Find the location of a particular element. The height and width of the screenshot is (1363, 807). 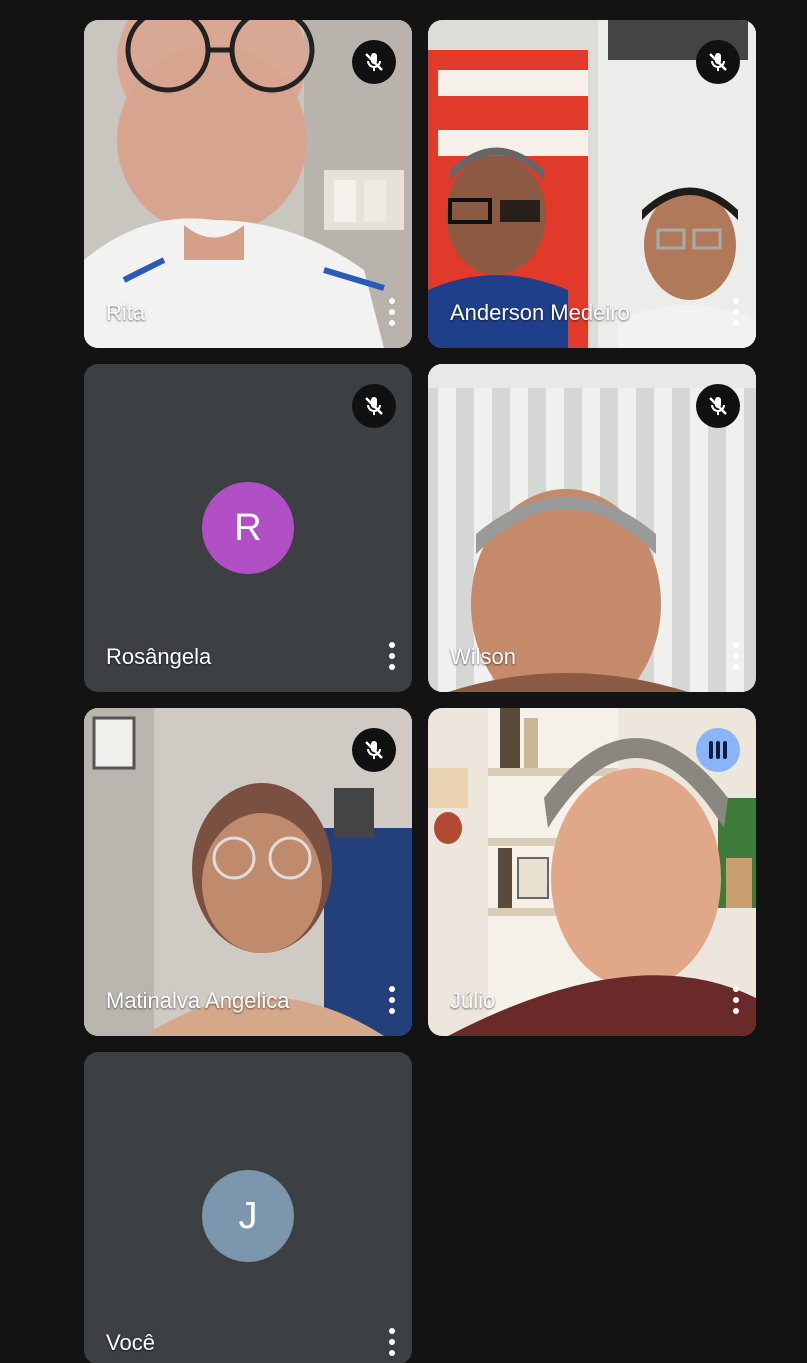

participant-tile-matinalva-angelica: Matinalva Angelica is located at coordinates (248, 872).